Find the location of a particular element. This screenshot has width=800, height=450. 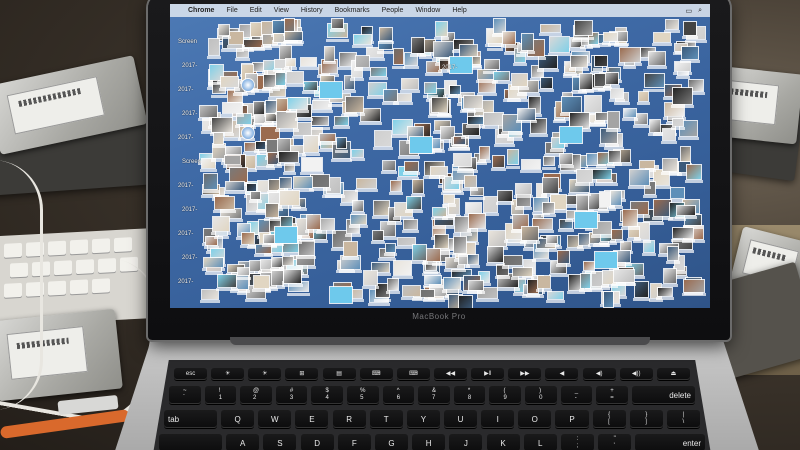

key-0-8: ▶‖ is located at coordinates (488, 374).